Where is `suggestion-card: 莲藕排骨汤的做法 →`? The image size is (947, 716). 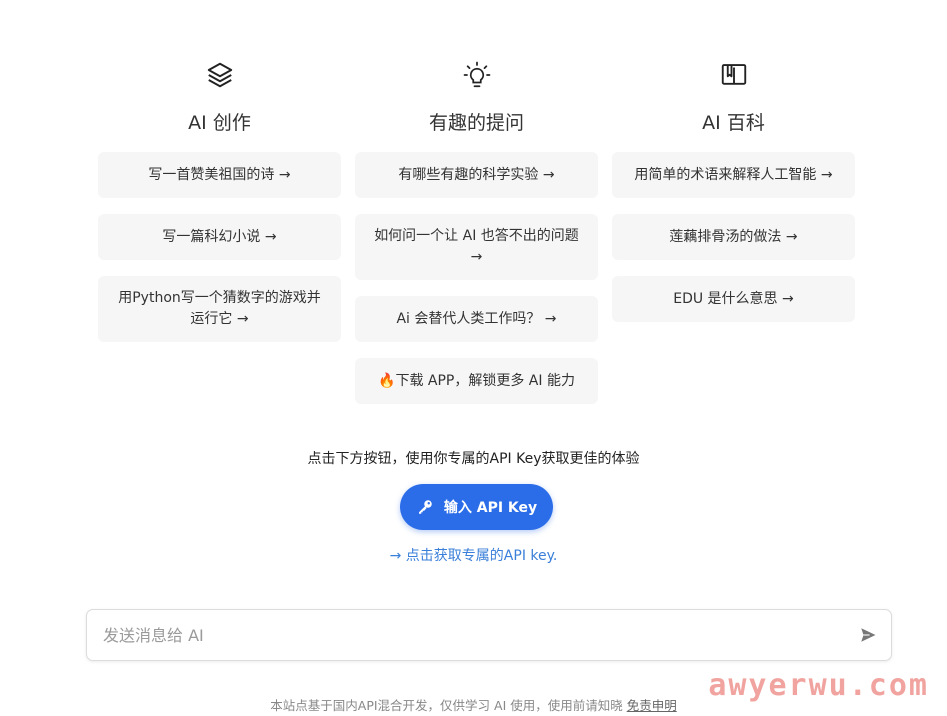 suggestion-card: 莲藕排骨汤的做法 → is located at coordinates (733, 237).